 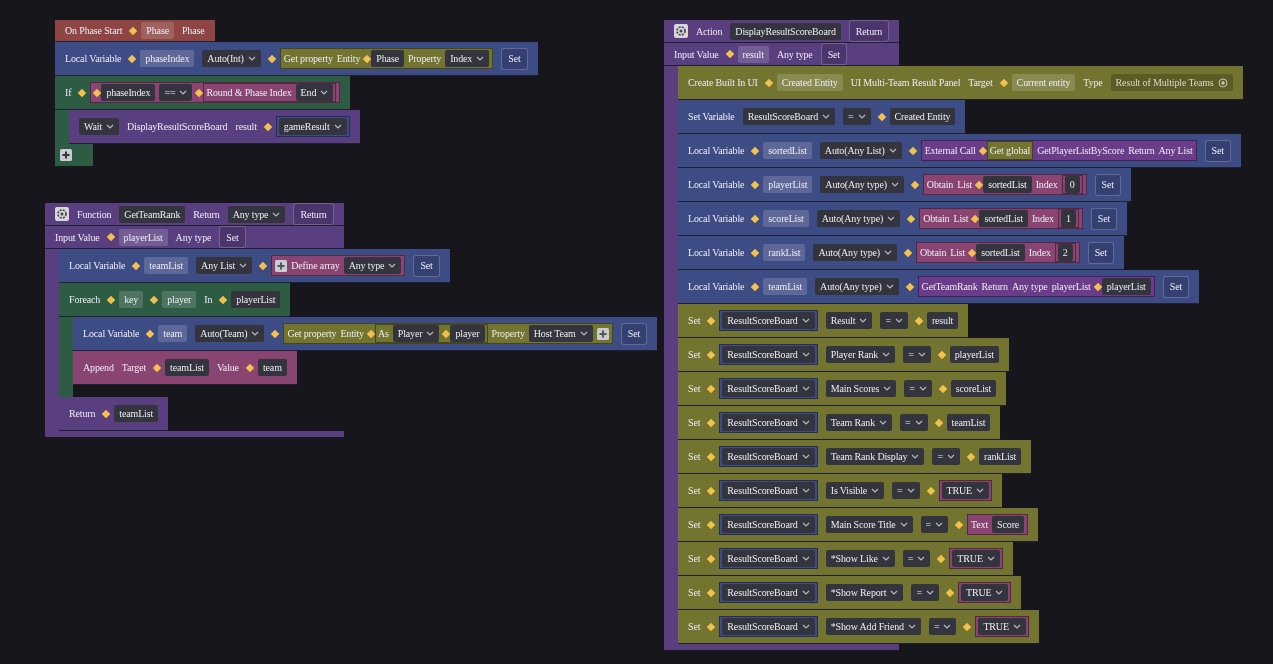 What do you see at coordinates (256, 299) in the screenshot?
I see `value-field: playerList` at bounding box center [256, 299].